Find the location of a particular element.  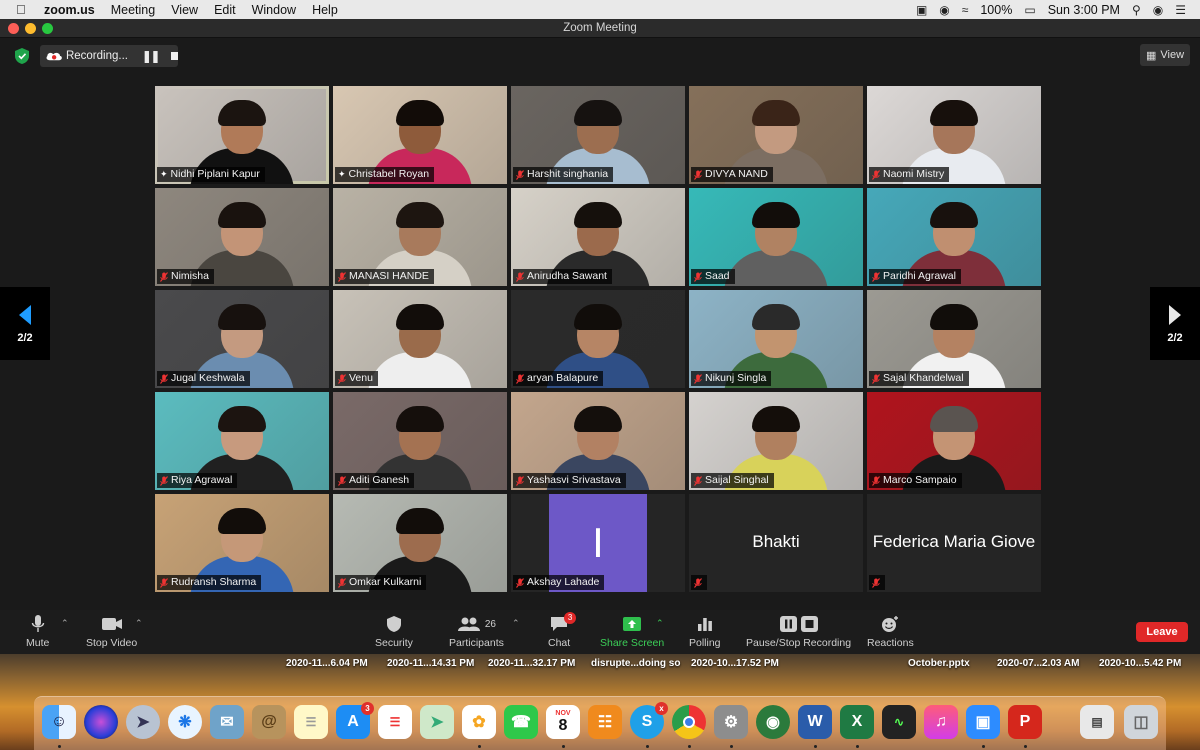

share-options-caret: ⌃ is located at coordinates (660, 623).